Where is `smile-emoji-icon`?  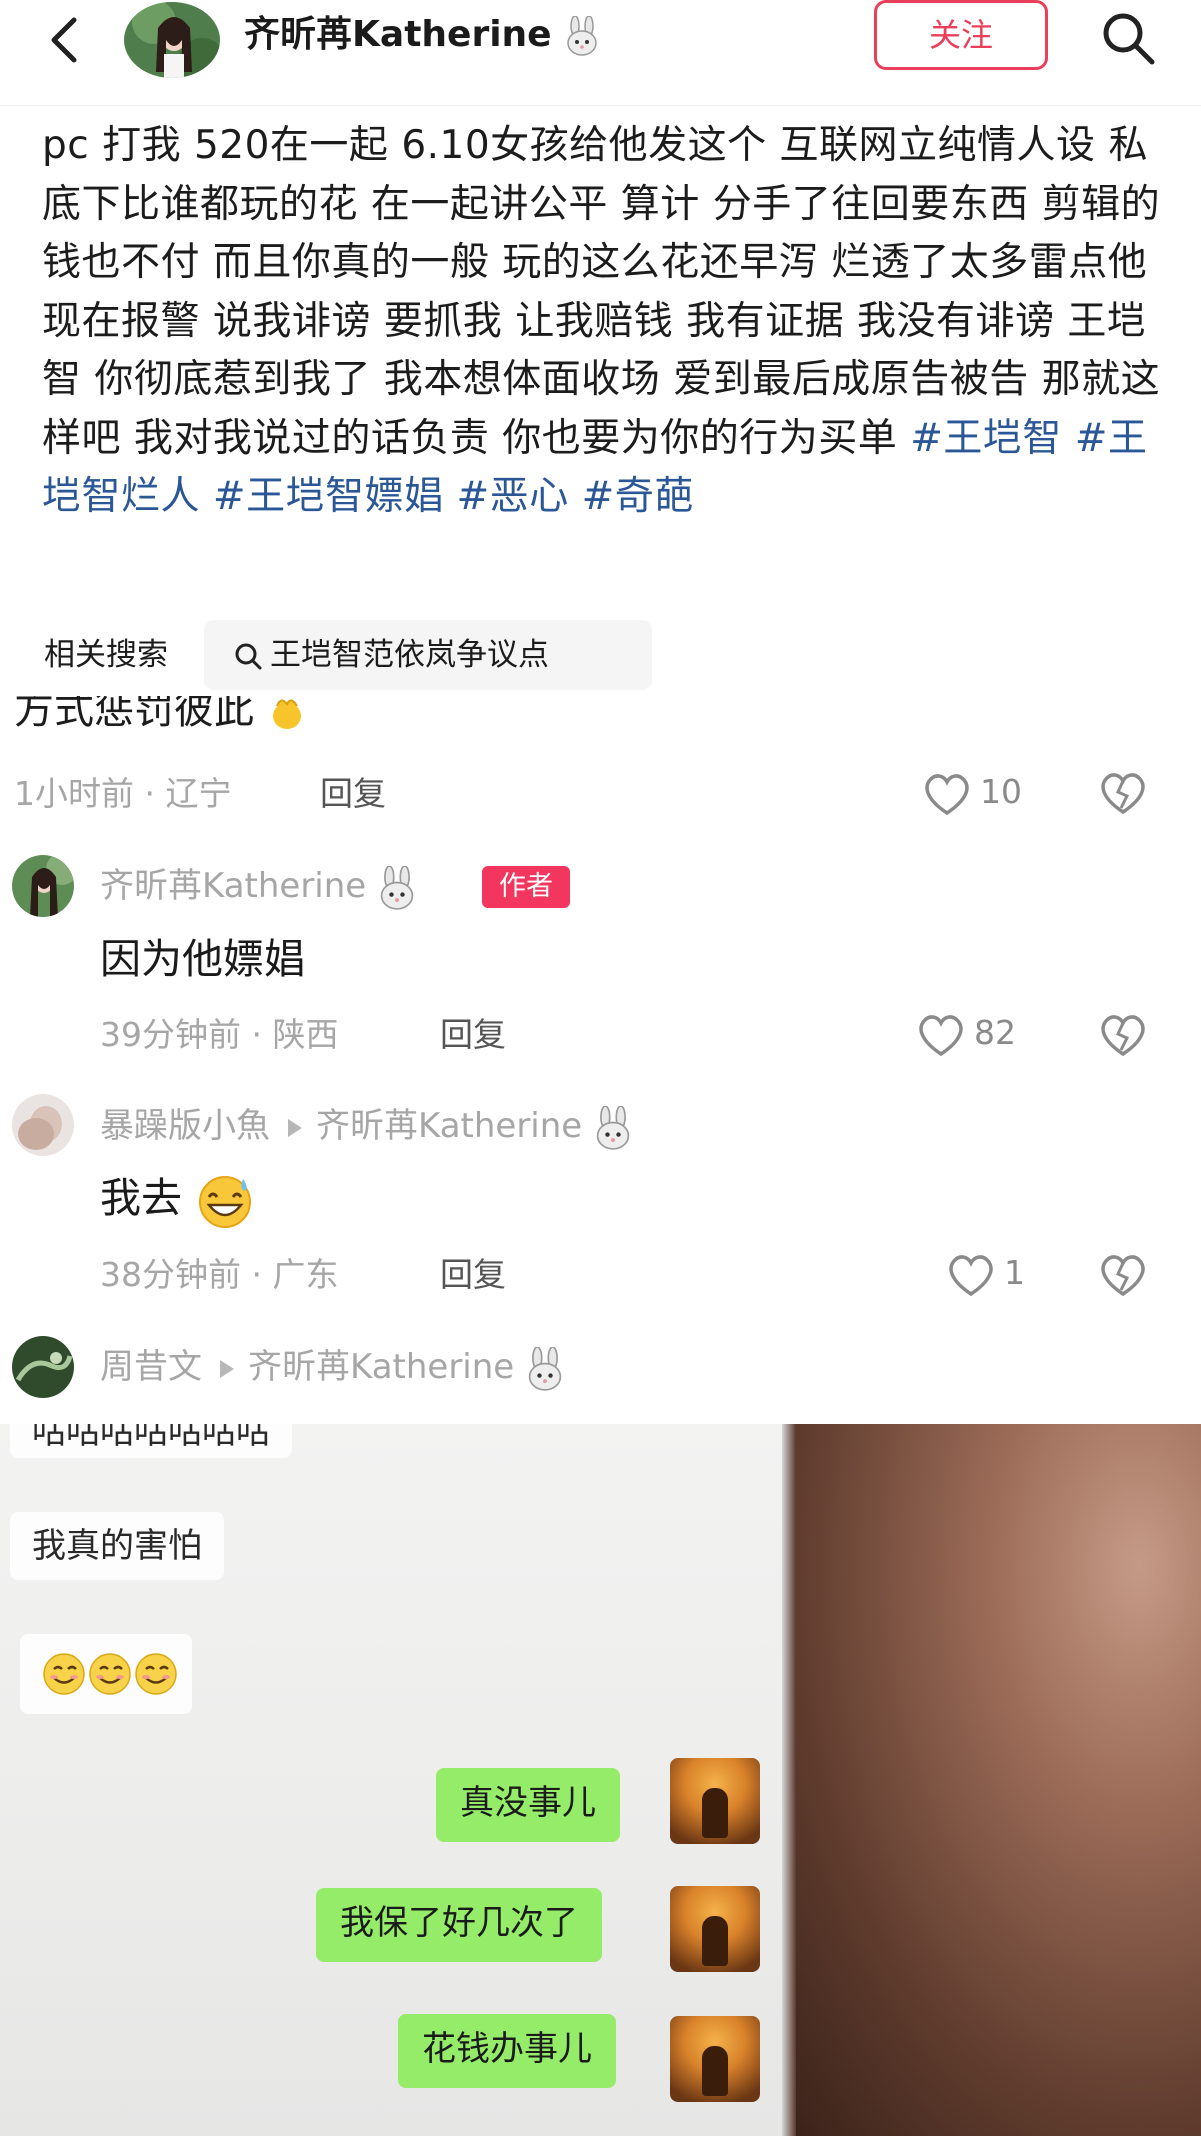 smile-emoji-icon is located at coordinates (110, 1674).